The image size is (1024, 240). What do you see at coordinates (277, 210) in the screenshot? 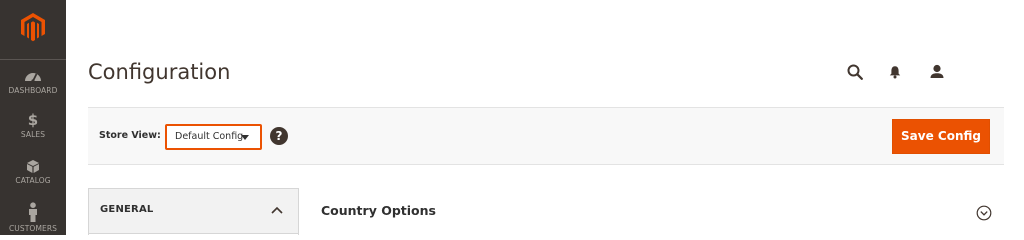
I see `chevron-up-icon` at bounding box center [277, 210].